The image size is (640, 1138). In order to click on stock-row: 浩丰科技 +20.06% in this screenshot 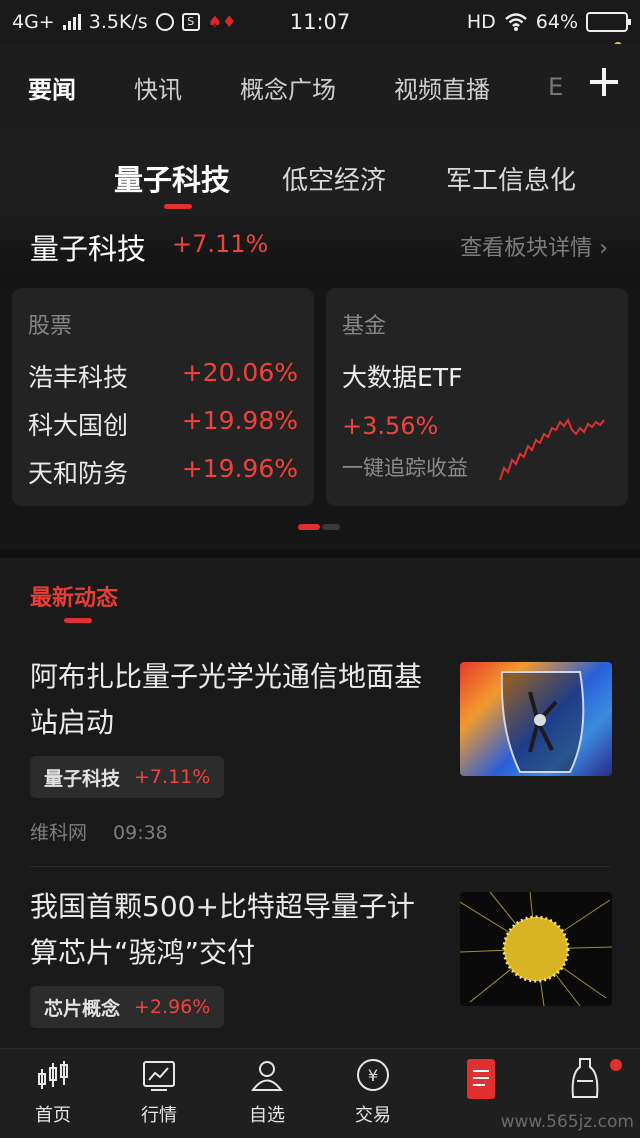, I will do `click(163, 376)`.